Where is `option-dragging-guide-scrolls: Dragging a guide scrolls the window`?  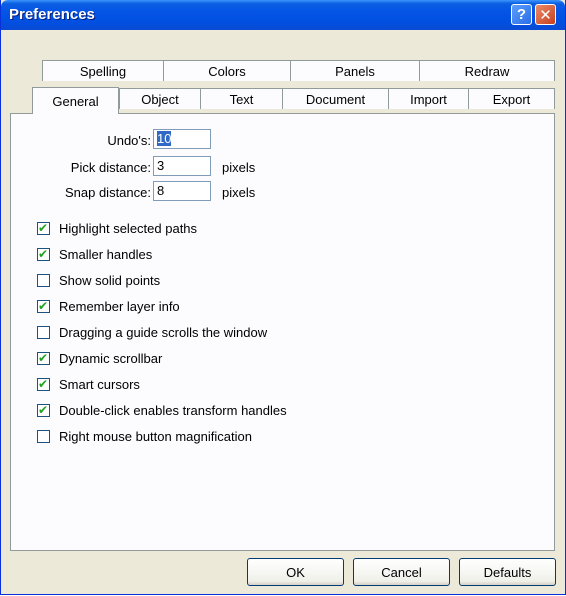 option-dragging-guide-scrolls: Dragging a guide scrolls the window is located at coordinates (152, 332).